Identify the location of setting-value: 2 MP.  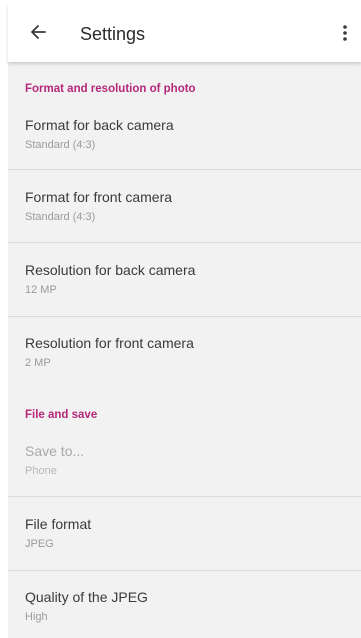
(38, 363).